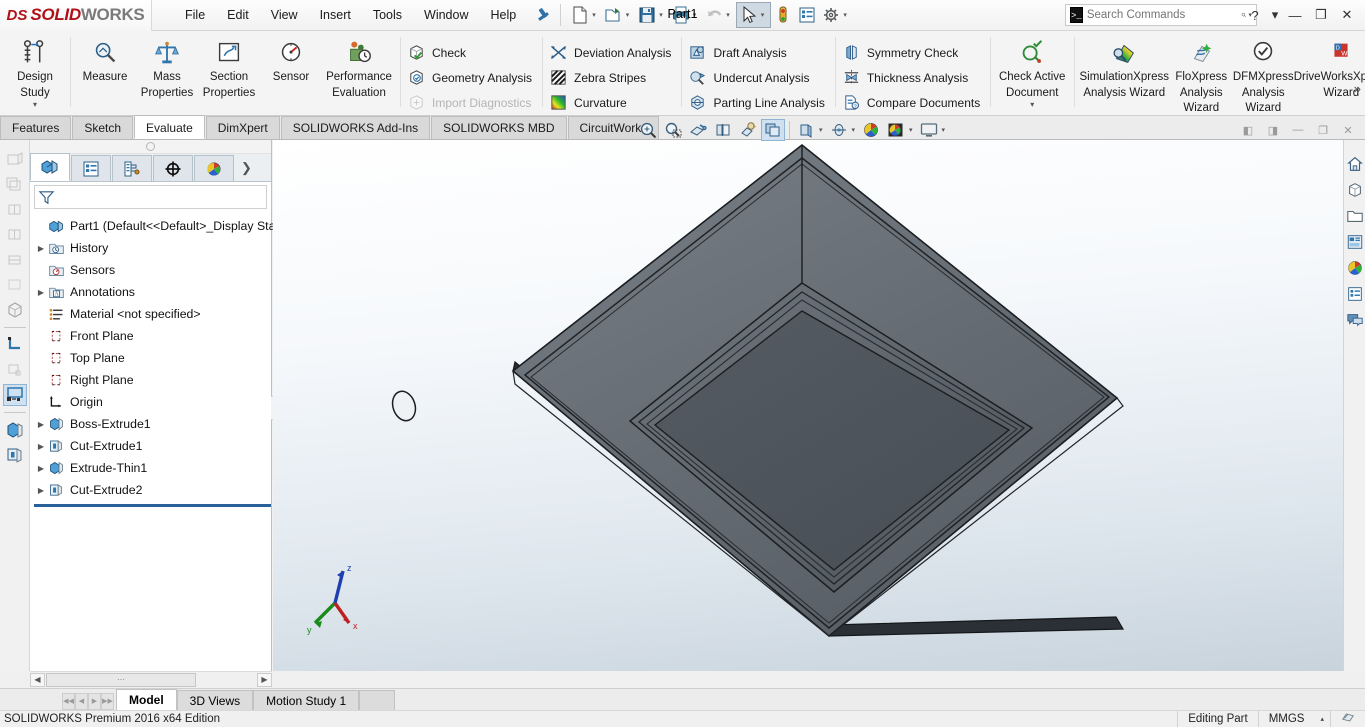 Image resolution: width=1365 pixels, height=727 pixels. Describe the element at coordinates (15, 430) in the screenshot. I see `extruded-boss-button` at that location.